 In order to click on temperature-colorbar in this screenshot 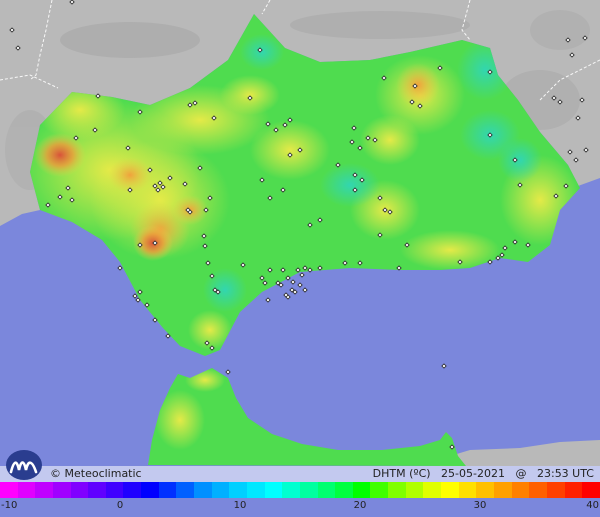, I will do `click(300, 490)`.